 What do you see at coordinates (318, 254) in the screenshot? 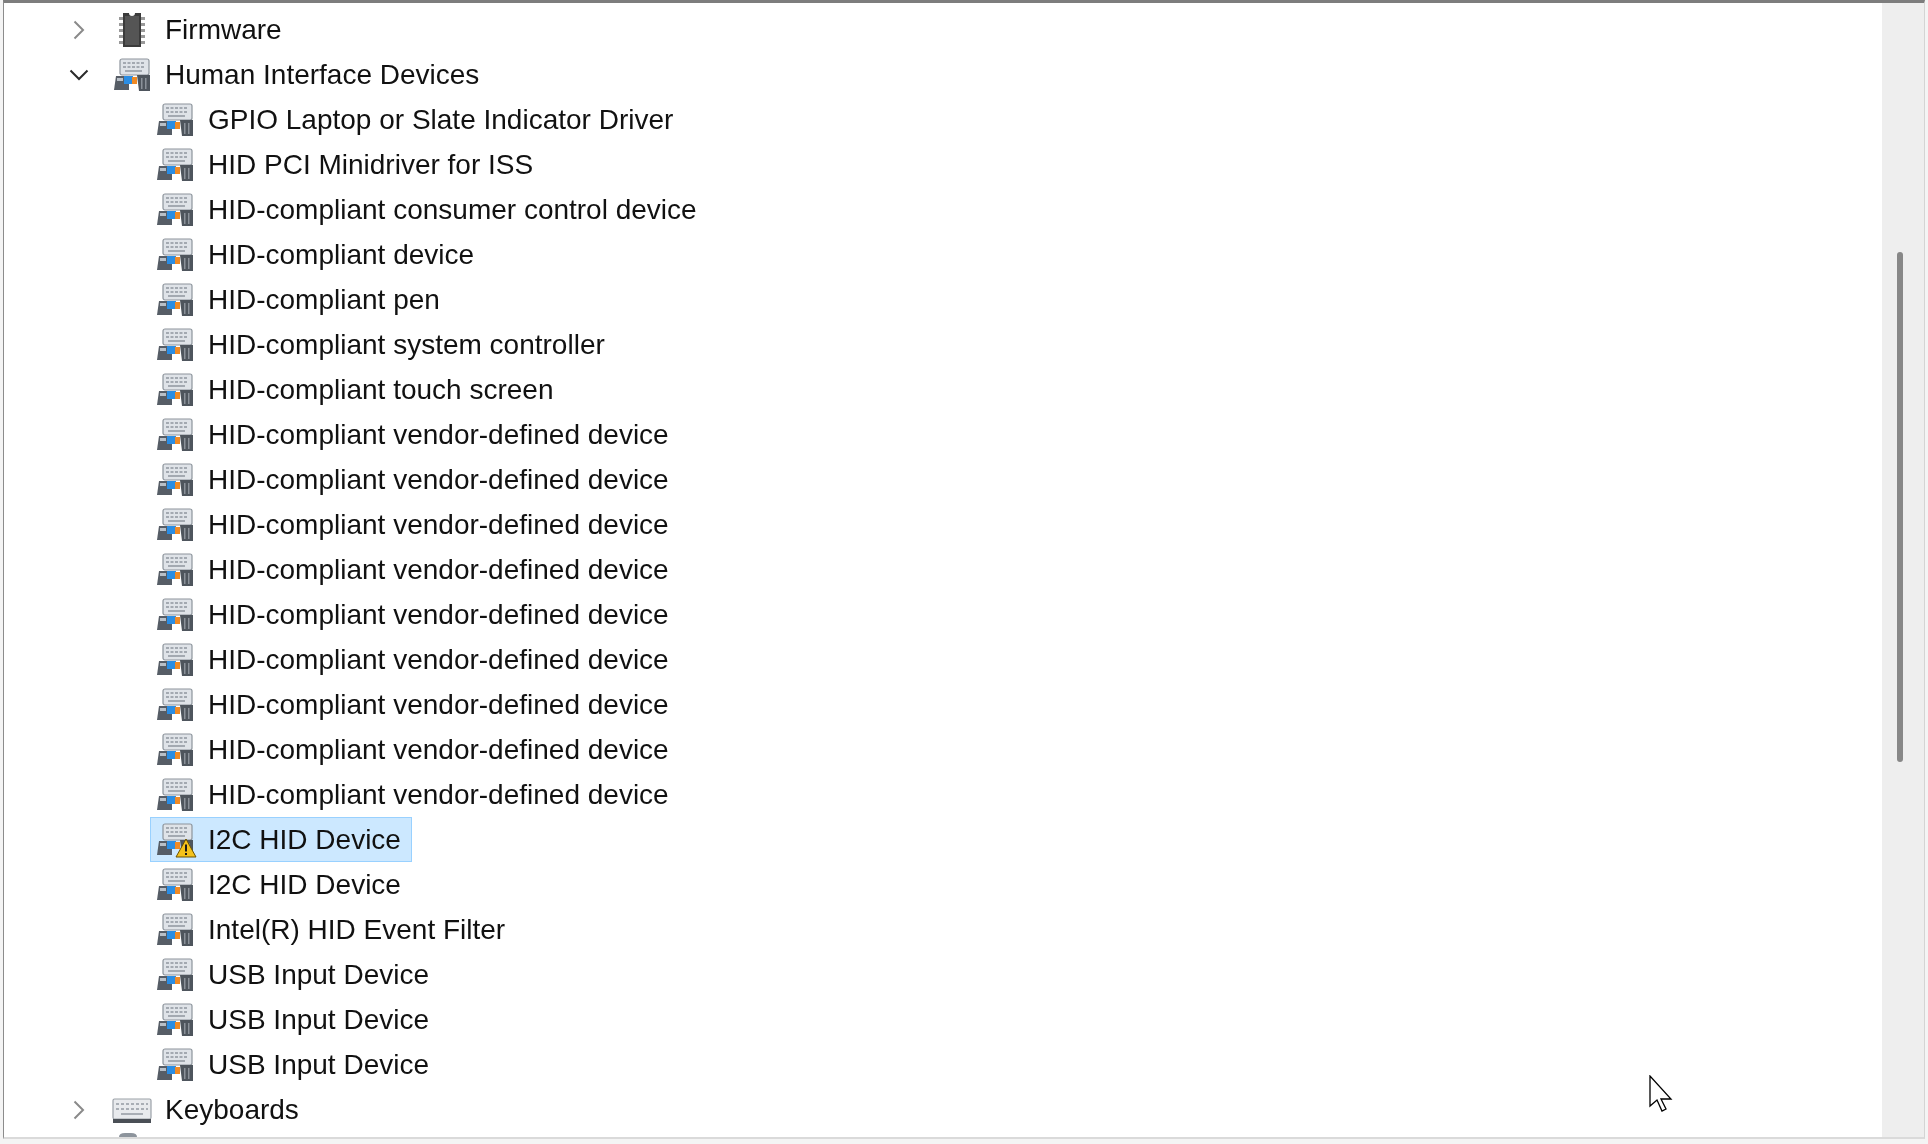
I see `tree-item: HID-compliant device` at bounding box center [318, 254].